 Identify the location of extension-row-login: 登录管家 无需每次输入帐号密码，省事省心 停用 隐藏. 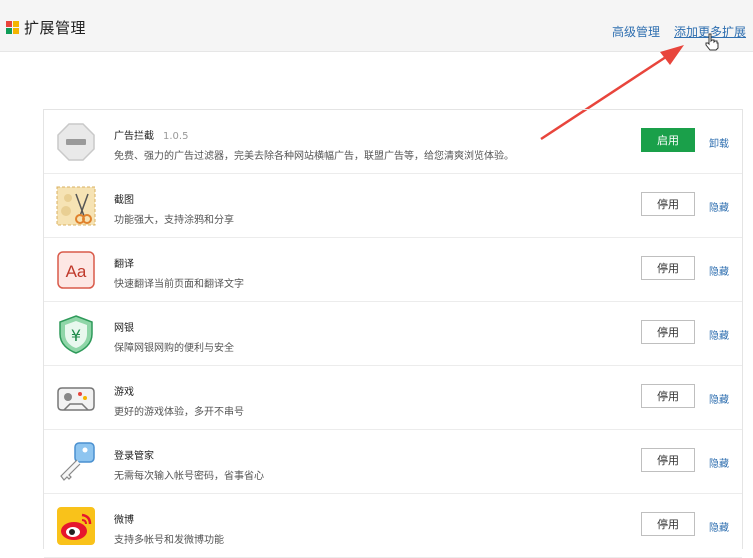
(393, 462).